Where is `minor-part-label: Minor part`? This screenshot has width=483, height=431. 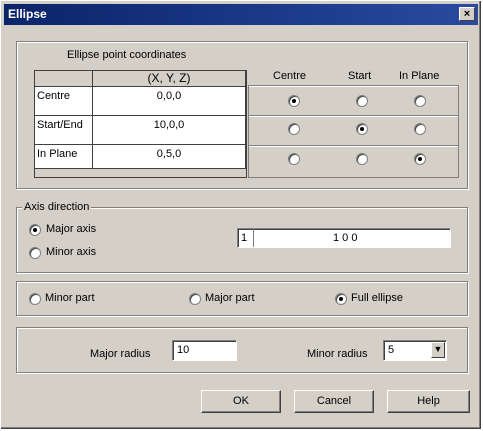 minor-part-label: Minor part is located at coordinates (70, 298).